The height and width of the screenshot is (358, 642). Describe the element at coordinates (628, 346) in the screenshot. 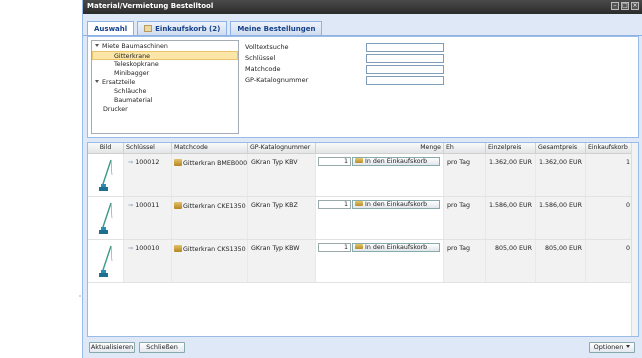

I see `chevron-down-icon` at that location.